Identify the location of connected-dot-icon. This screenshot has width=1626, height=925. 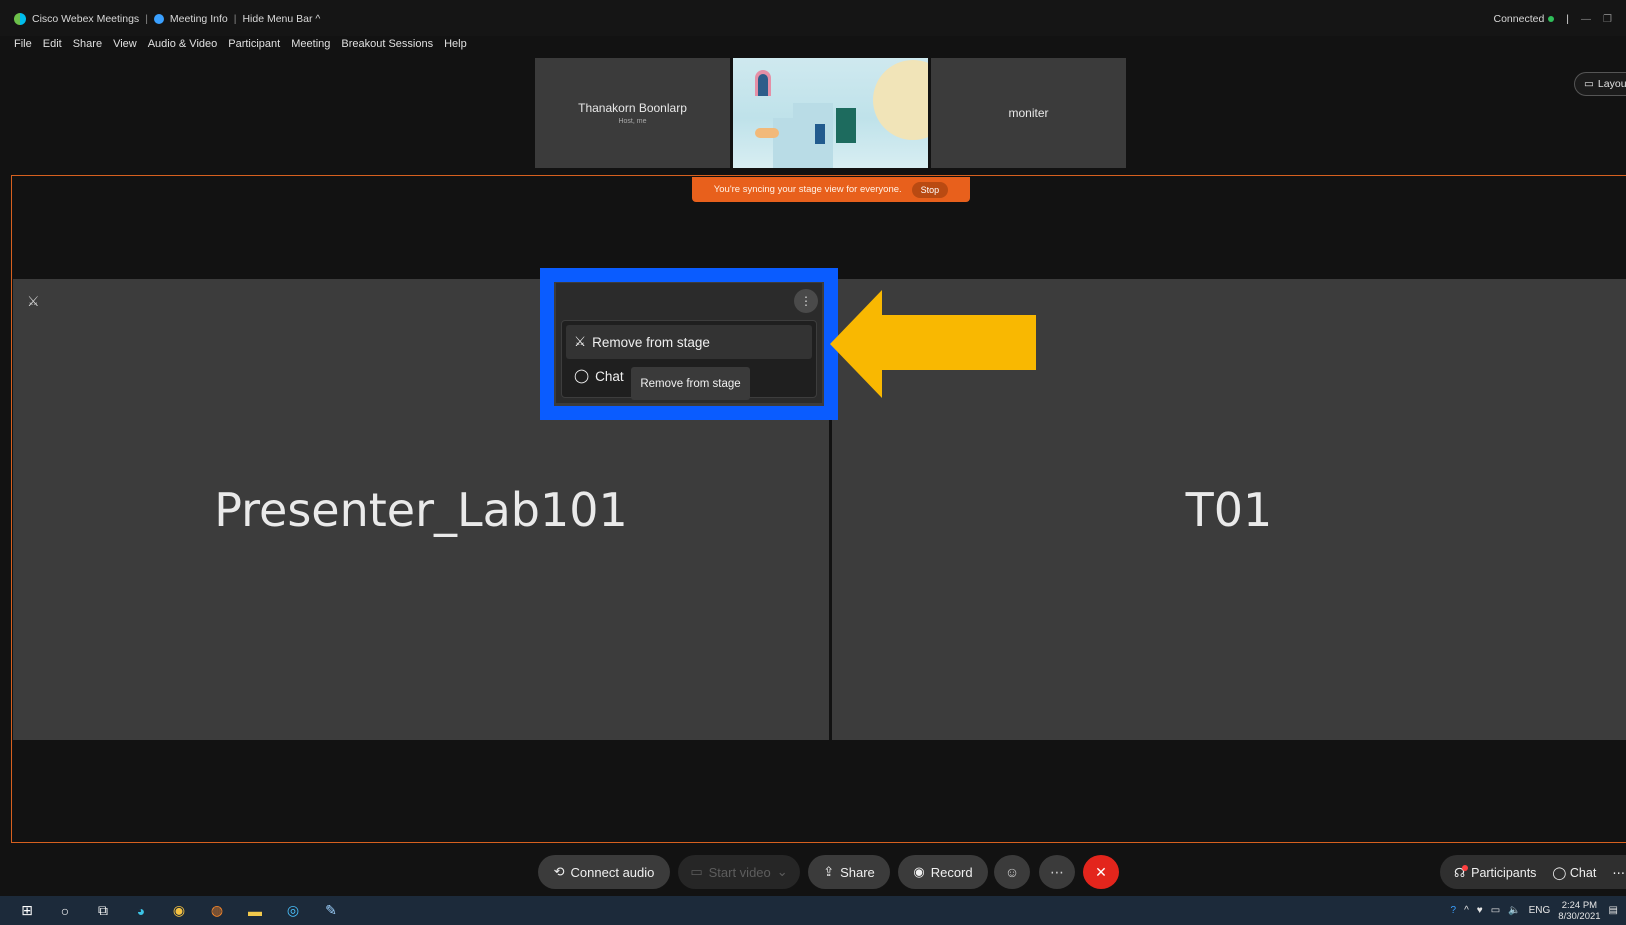
(1551, 19).